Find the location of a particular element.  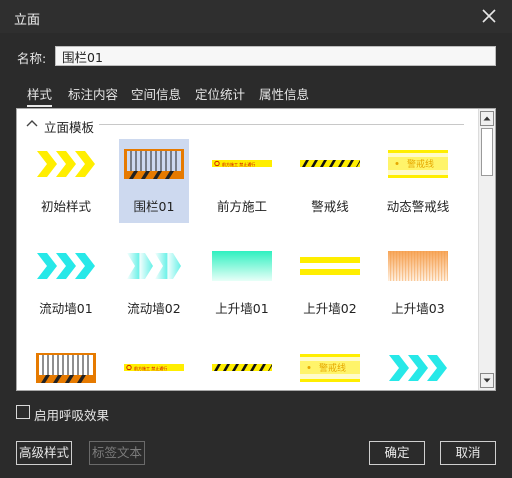

section-divider is located at coordinates (281, 124).